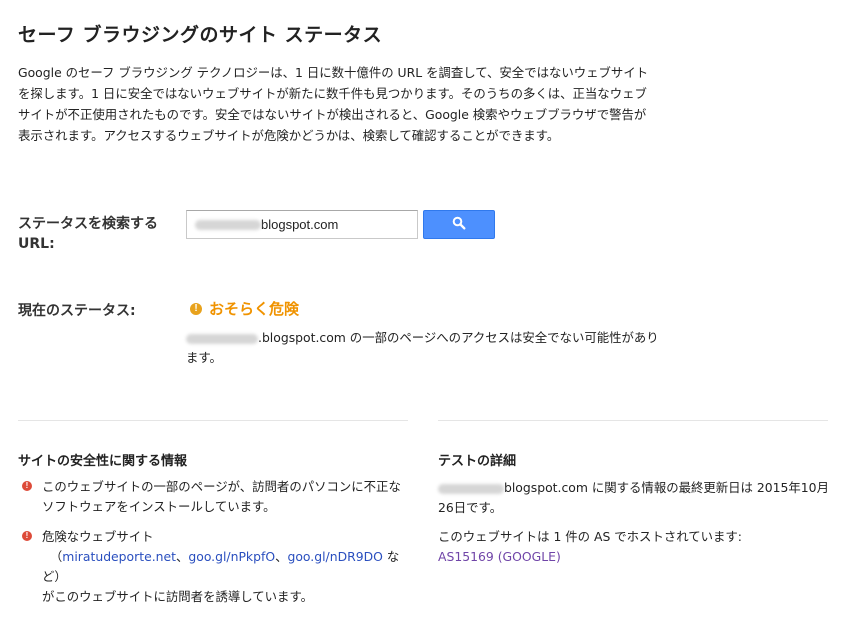 The image size is (841, 618). I want to click on updated-domain: blogspot.com, so click(546, 487).